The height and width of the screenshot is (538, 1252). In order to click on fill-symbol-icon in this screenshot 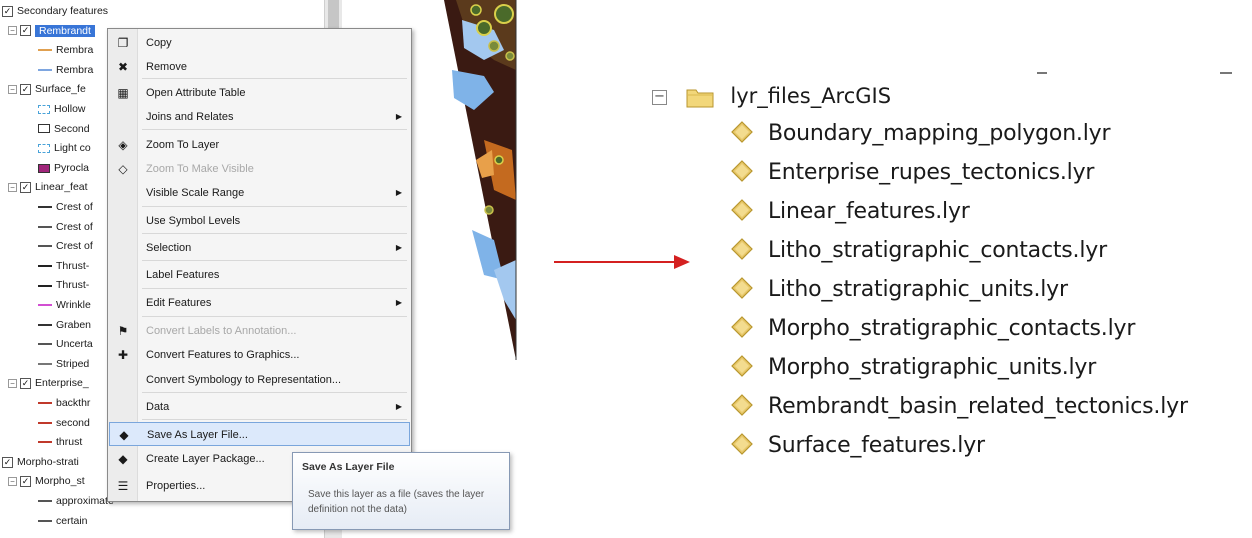, I will do `click(44, 168)`.